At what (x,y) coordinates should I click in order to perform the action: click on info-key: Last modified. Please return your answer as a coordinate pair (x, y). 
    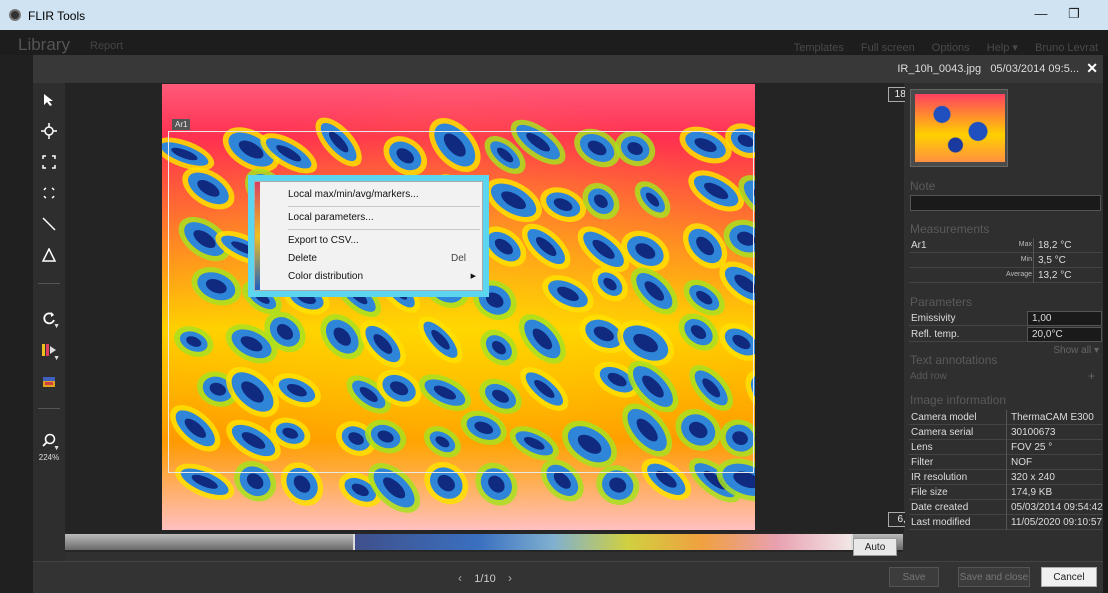
    Looking at the image, I should click on (941, 522).